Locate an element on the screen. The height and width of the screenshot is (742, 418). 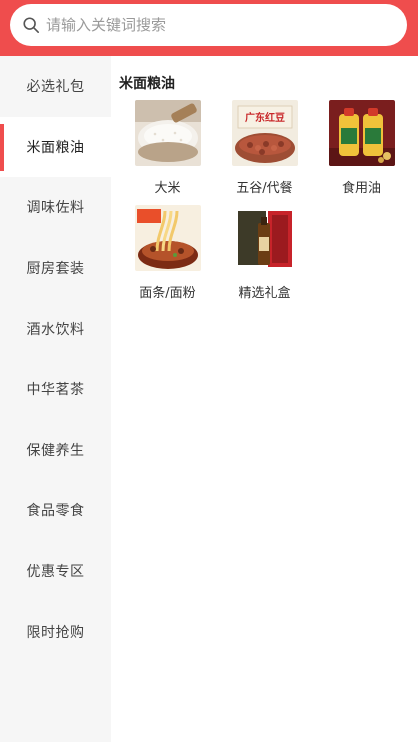
subcategory-noodles: 面条/面粉 is located at coordinates (167, 257).